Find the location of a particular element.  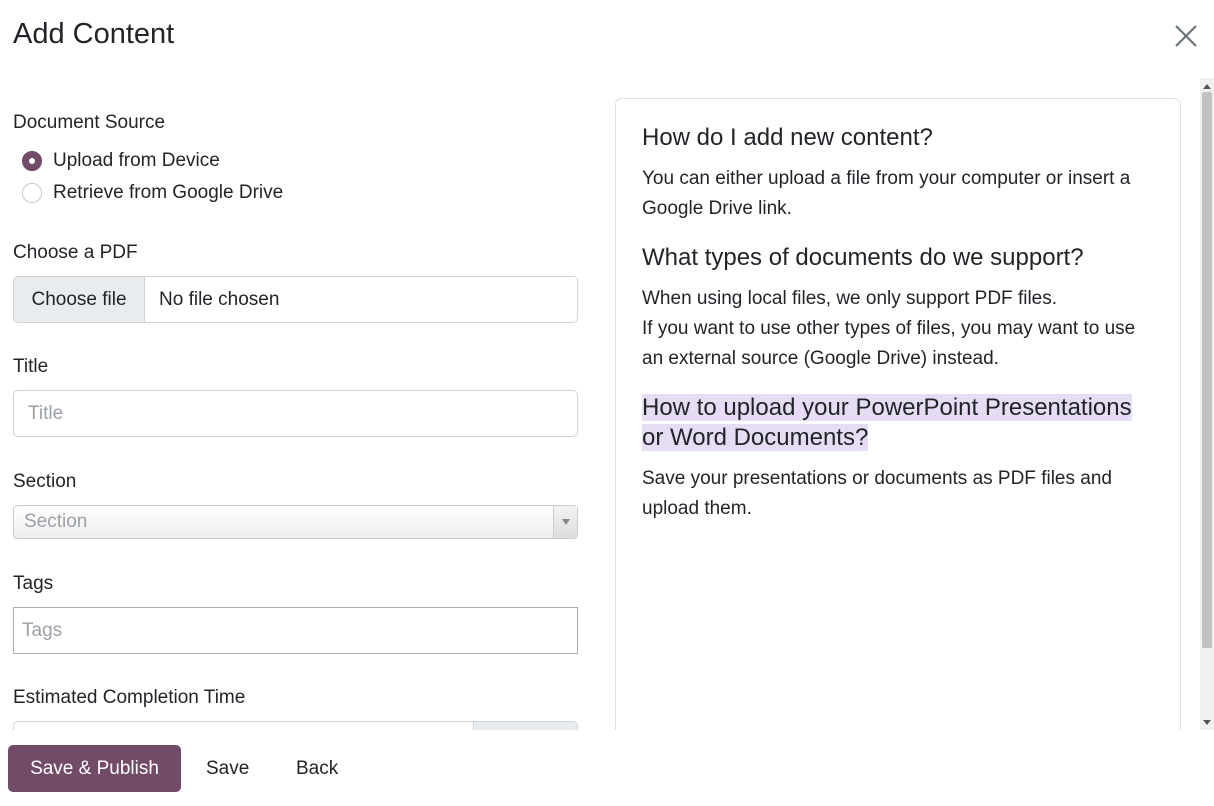

radio-upload-from-device: Upload from Device is located at coordinates (121, 161).